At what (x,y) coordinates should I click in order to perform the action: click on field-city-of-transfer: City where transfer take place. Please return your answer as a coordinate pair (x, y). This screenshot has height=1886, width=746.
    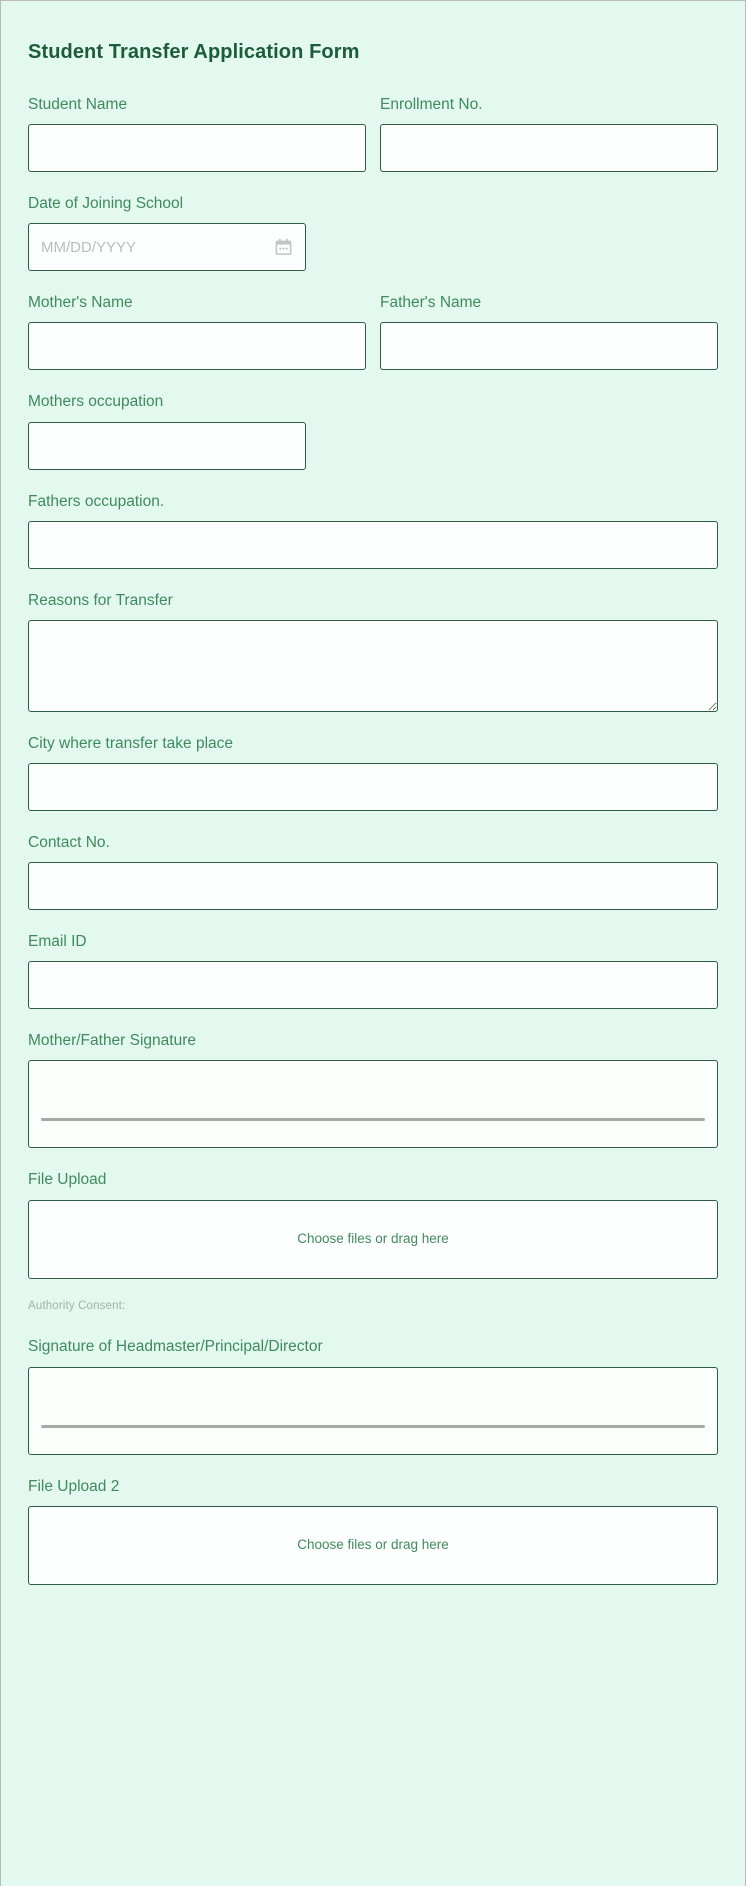
    Looking at the image, I should click on (373, 772).